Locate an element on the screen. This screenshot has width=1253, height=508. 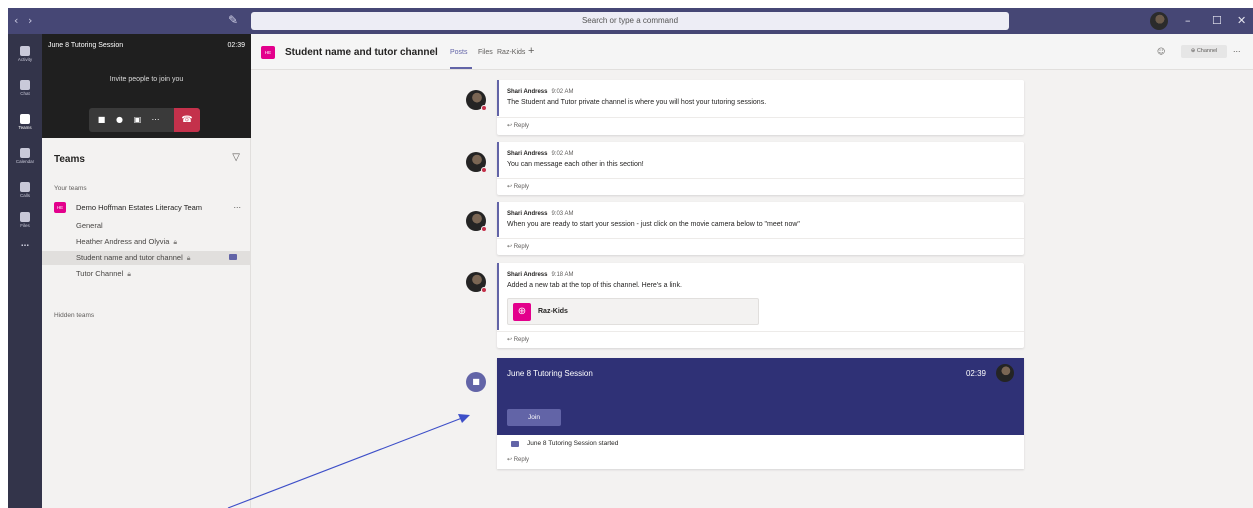
chevron-right-icon: › is located at coordinates (30, 20).